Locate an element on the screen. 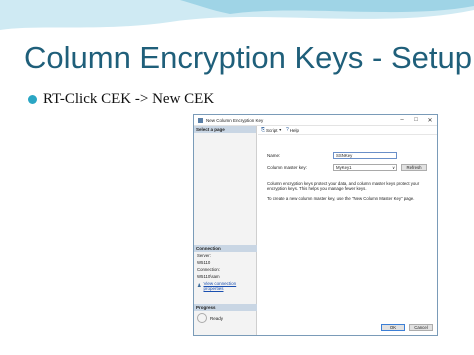 Image resolution: width=474 pixels, height=355 pixels. help-label: Help is located at coordinates (294, 130).